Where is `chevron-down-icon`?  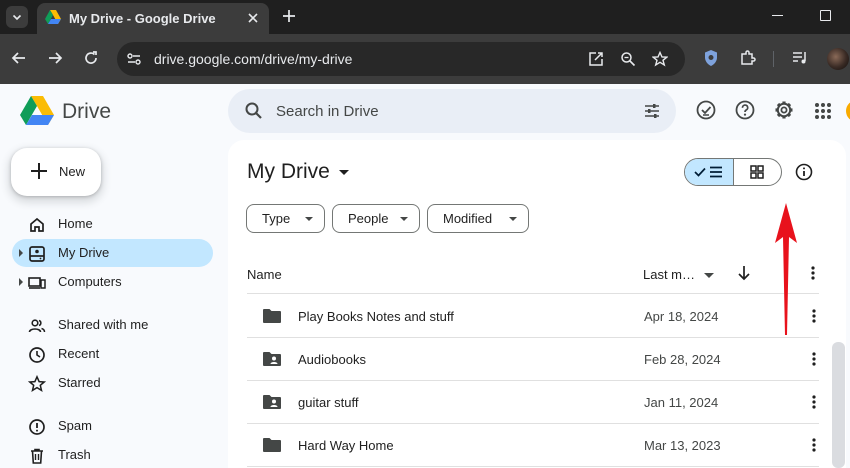
chevron-down-icon is located at coordinates (17, 17).